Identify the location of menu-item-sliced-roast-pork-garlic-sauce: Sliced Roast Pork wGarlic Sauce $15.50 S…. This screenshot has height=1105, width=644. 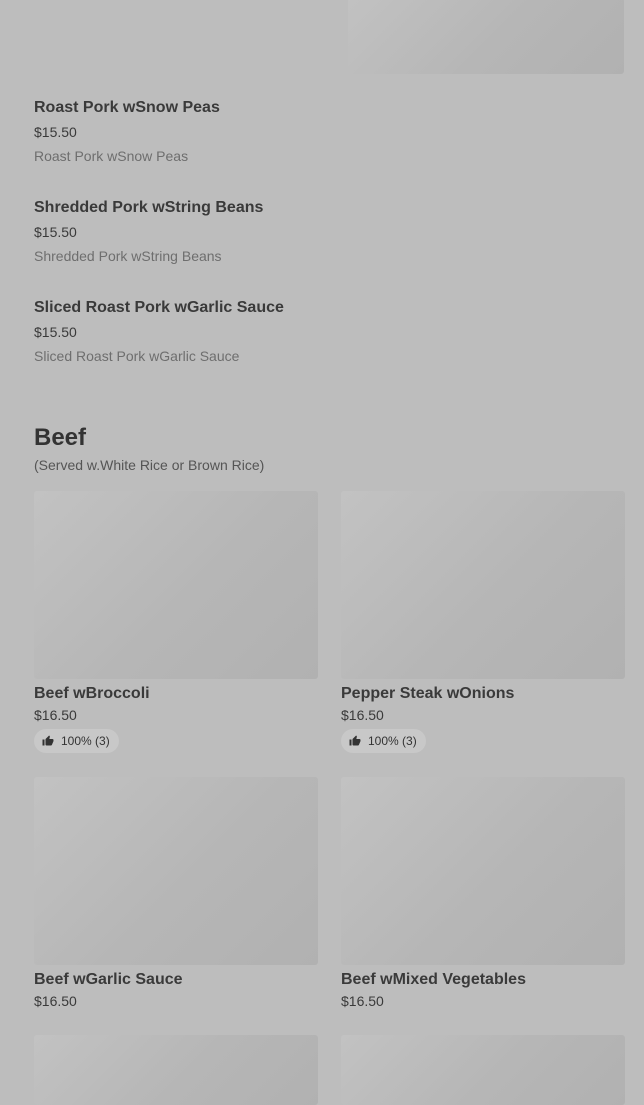
(329, 331).